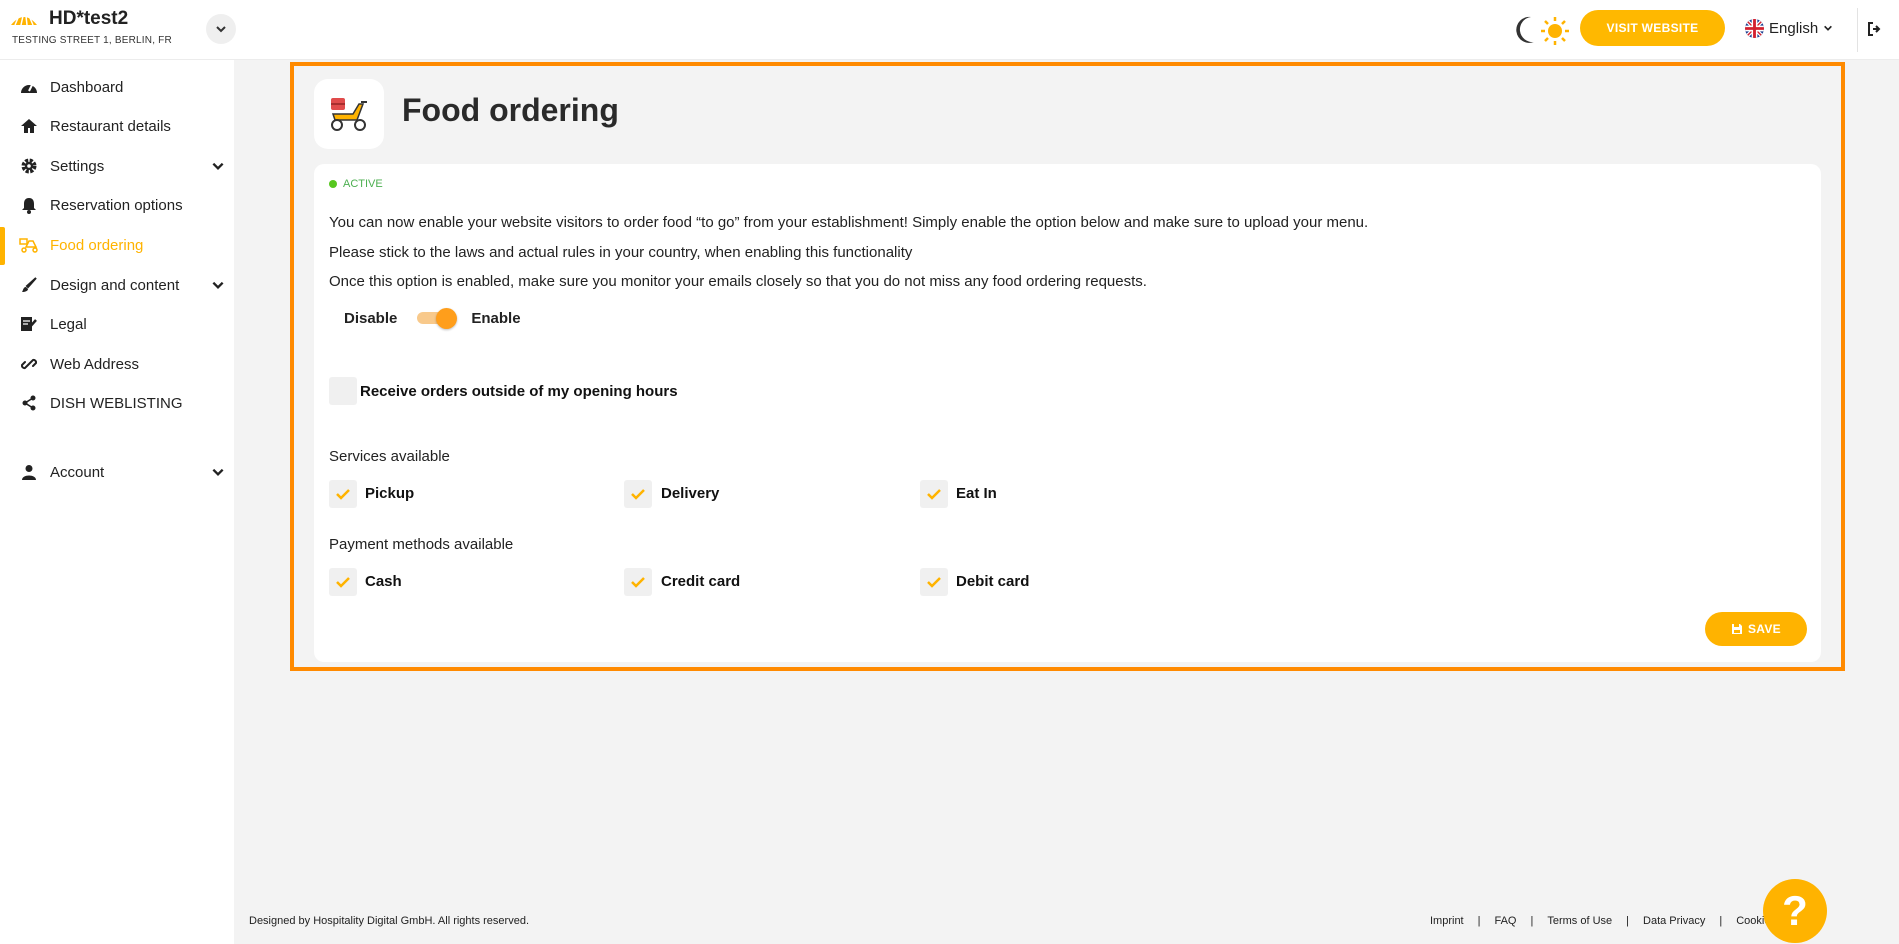 This screenshot has width=1899, height=944. I want to click on page-title: Food ordering, so click(510, 110).